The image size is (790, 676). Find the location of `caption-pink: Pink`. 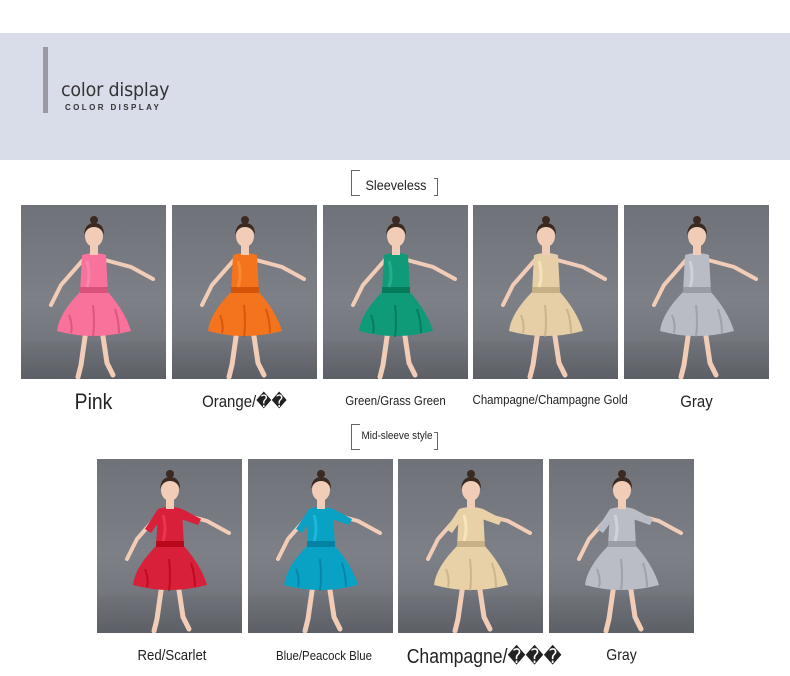

caption-pink: Pink is located at coordinates (93, 401).